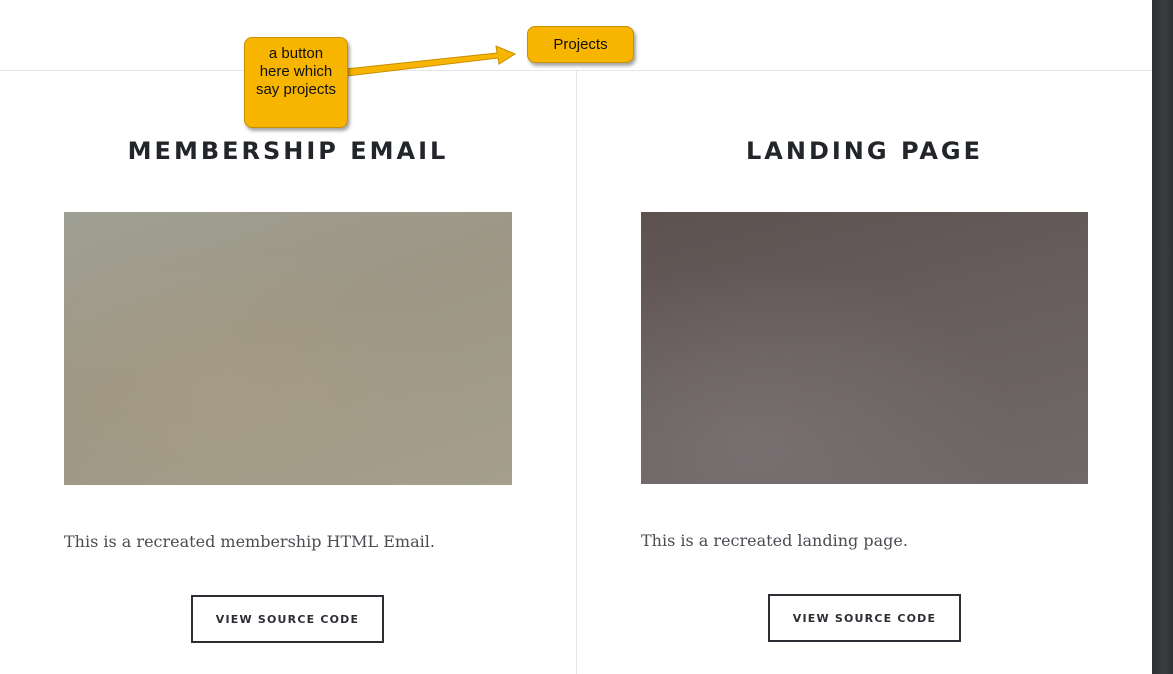  Describe the element at coordinates (864, 151) in the screenshot. I see `card-title: LANDING PAGE` at that location.